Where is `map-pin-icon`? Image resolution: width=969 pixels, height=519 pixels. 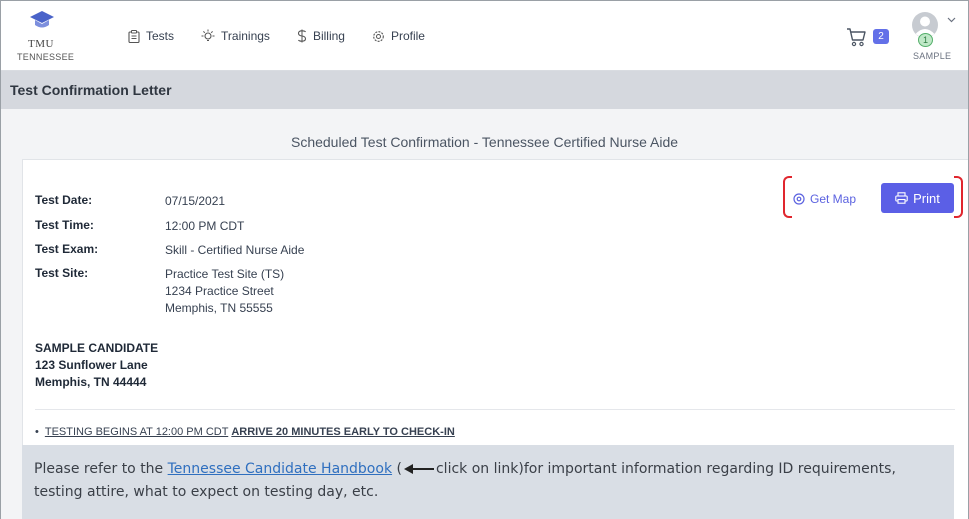 map-pin-icon is located at coordinates (799, 199).